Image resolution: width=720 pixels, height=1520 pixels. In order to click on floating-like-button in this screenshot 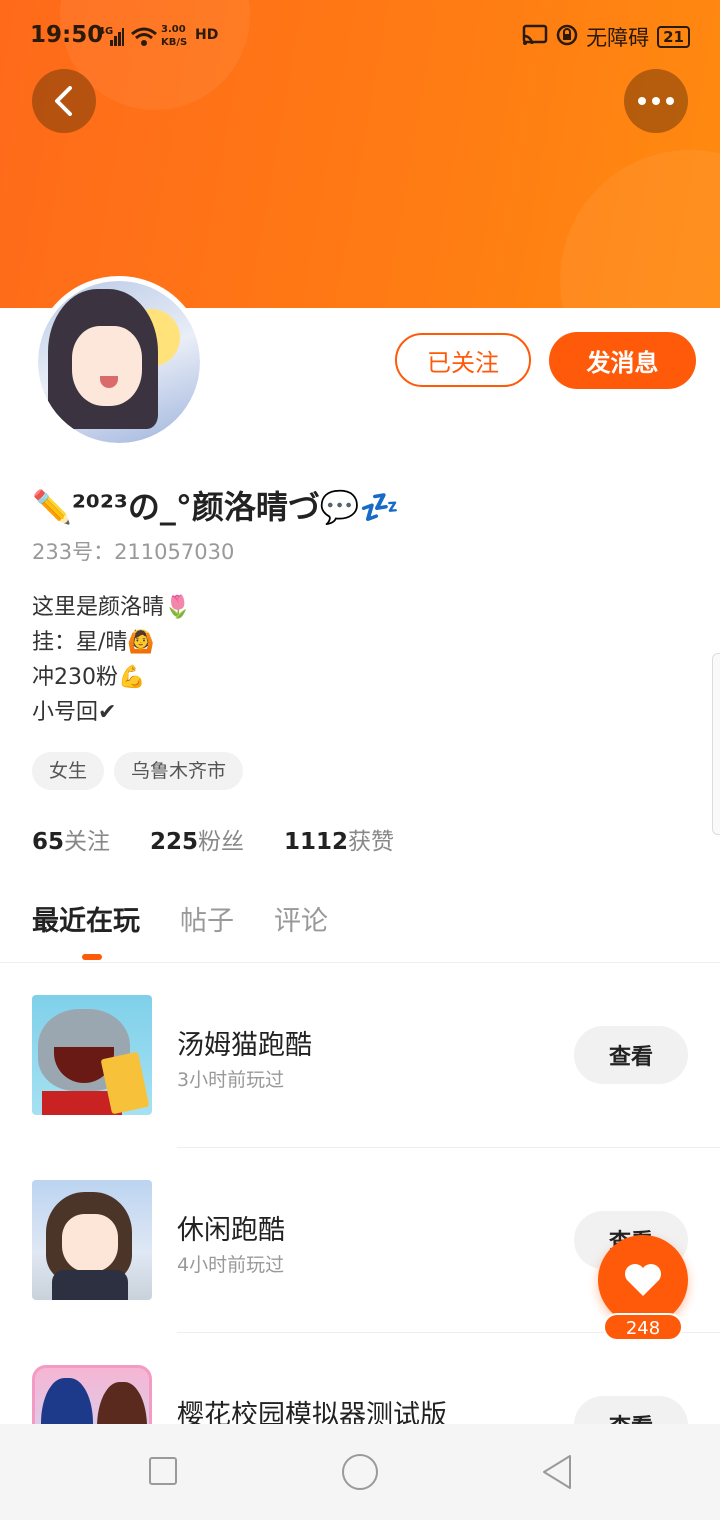, I will do `click(643, 1280)`.